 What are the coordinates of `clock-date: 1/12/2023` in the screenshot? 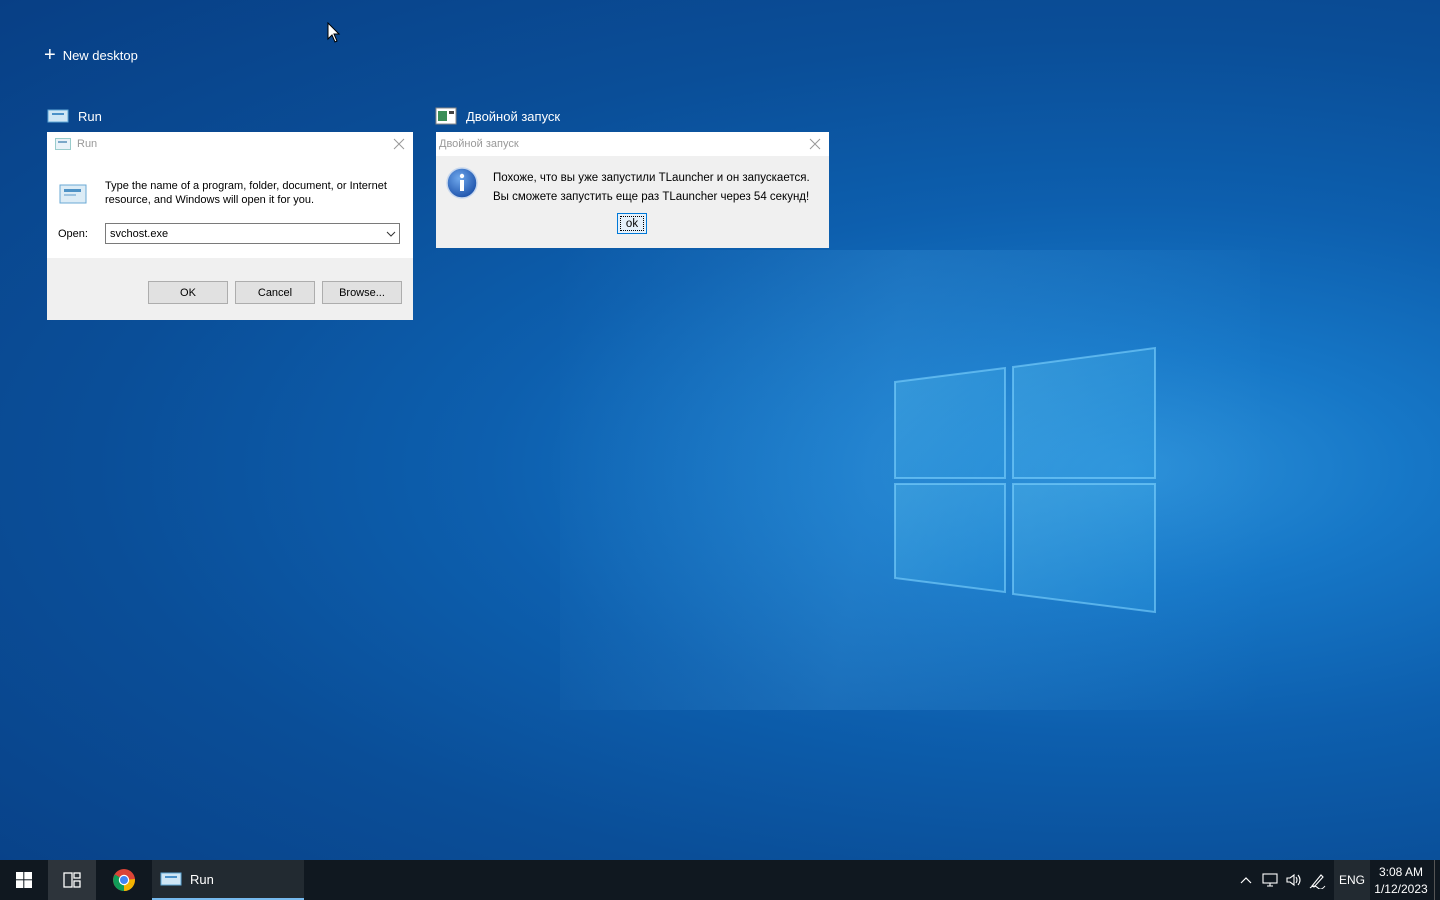 It's located at (1401, 889).